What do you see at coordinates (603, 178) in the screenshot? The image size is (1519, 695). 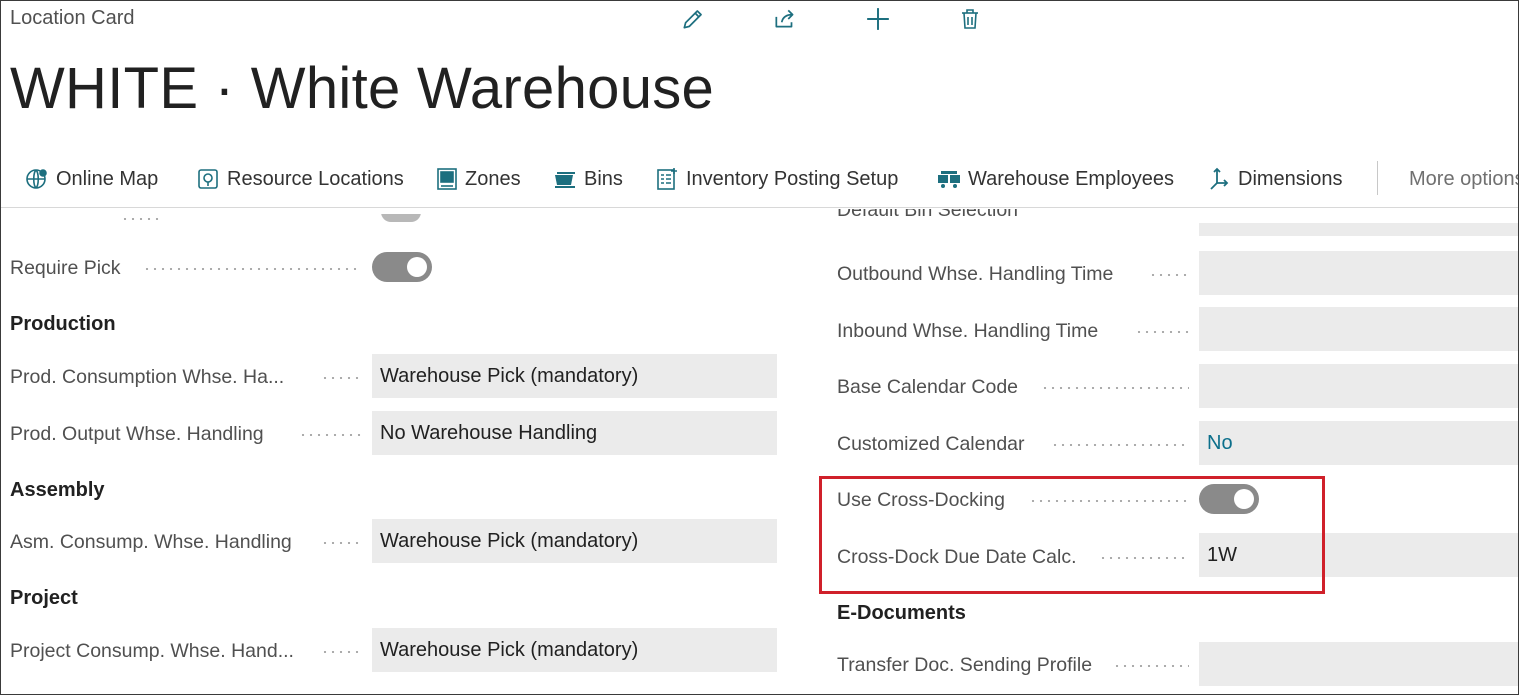 I see `bins-label: Bins` at bounding box center [603, 178].